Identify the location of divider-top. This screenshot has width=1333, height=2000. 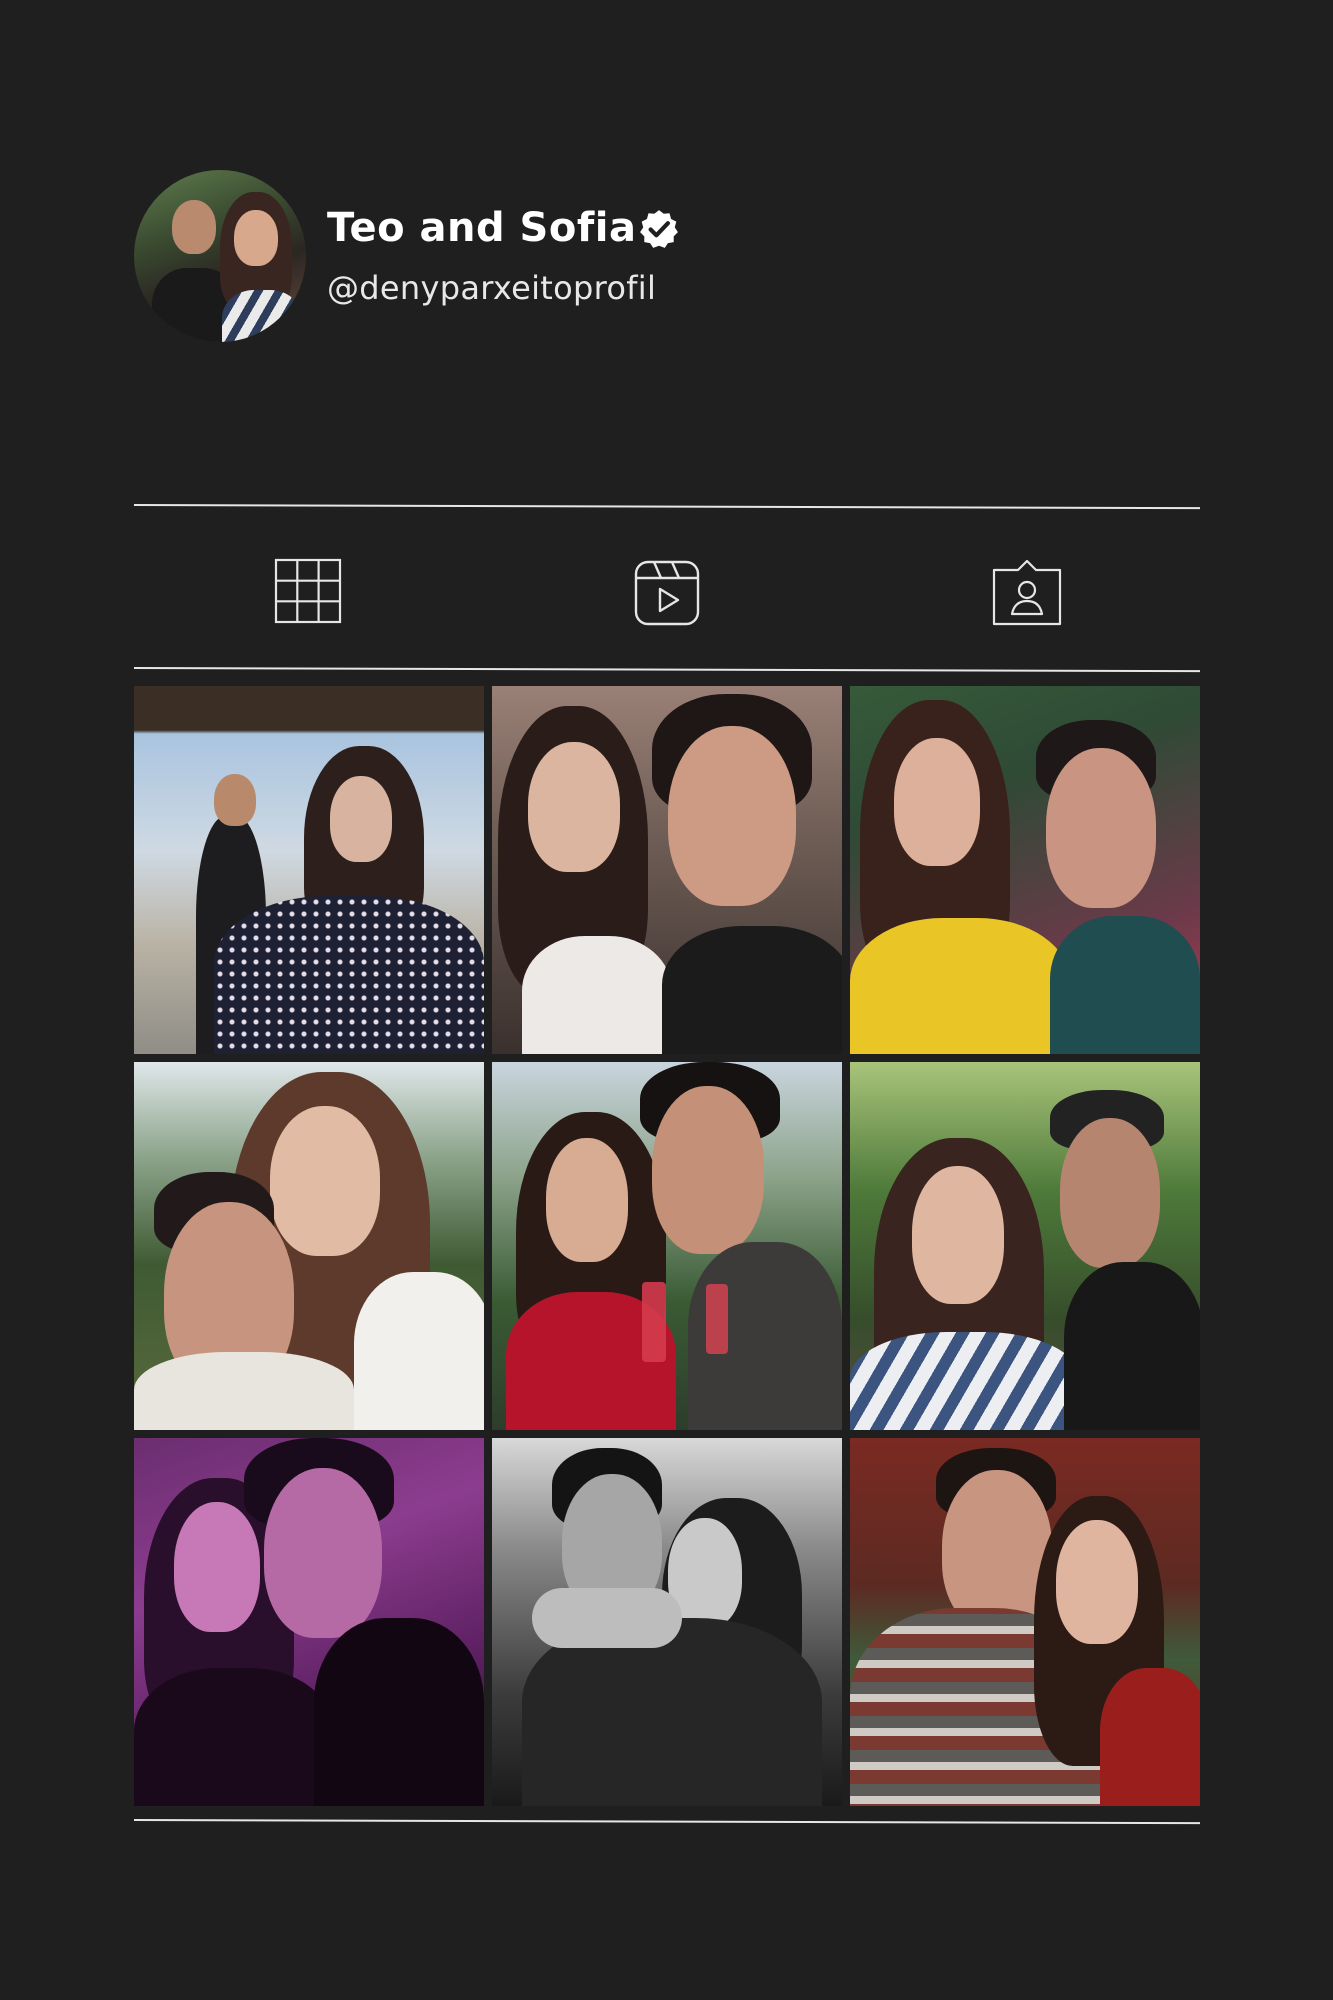
(666, 507).